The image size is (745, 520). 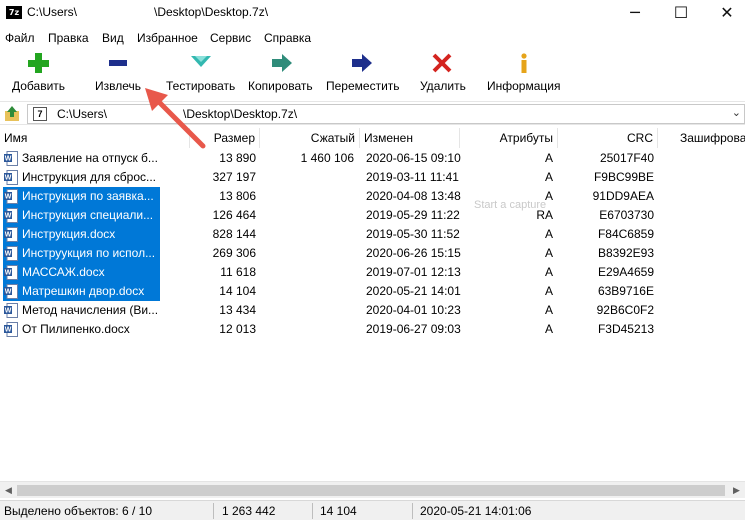 What do you see at coordinates (413, 158) in the screenshot?
I see `file-modified: 2020-06-15 09:10` at bounding box center [413, 158].